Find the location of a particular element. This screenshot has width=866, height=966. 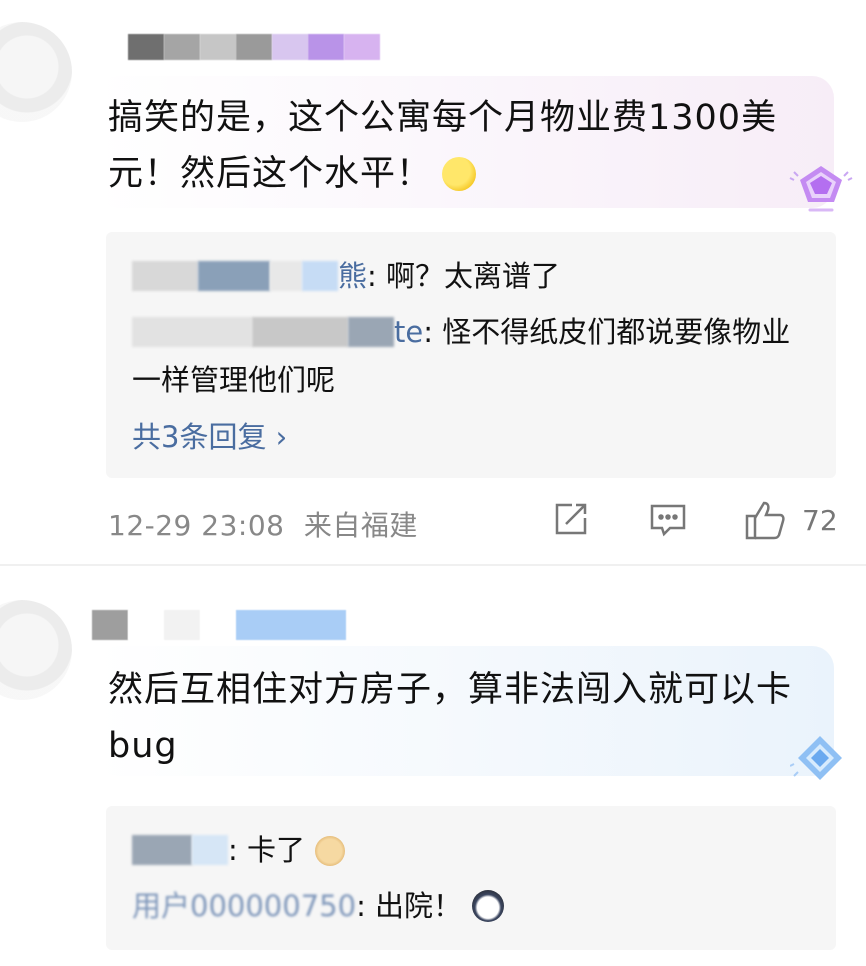

share-icon is located at coordinates (571, 520).